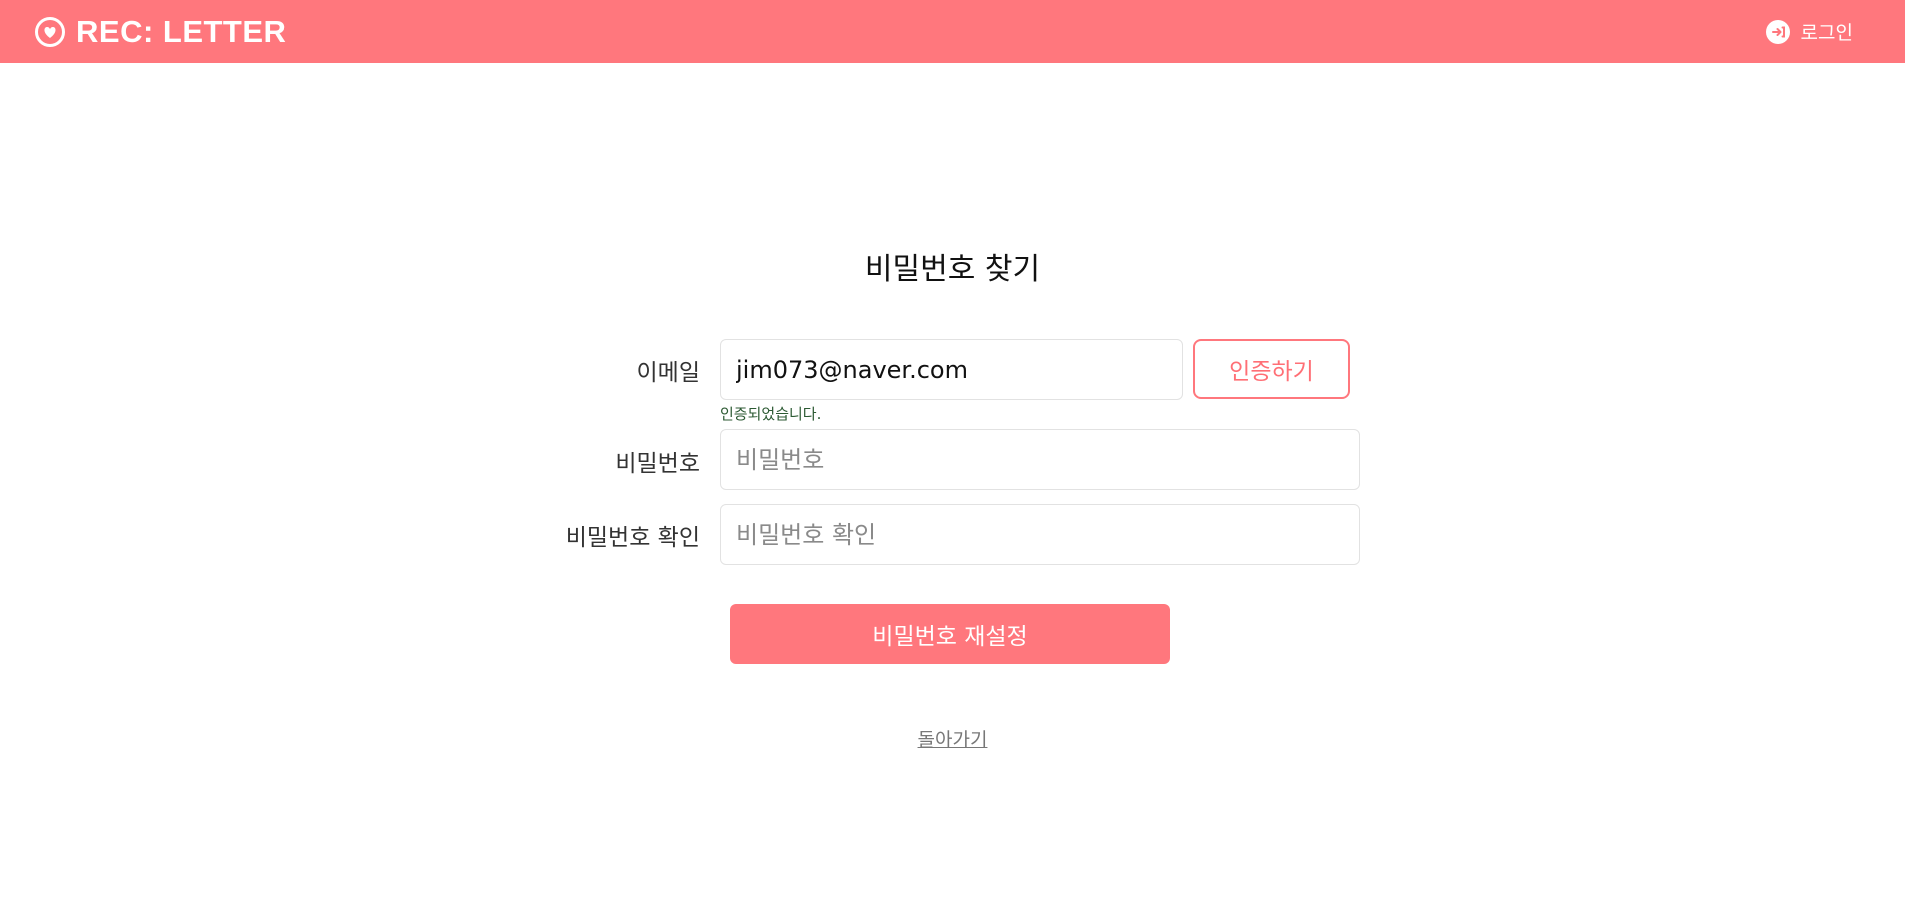 This screenshot has width=1905, height=912. Describe the element at coordinates (668, 373) in the screenshot. I see `email-label: 이메일` at that location.